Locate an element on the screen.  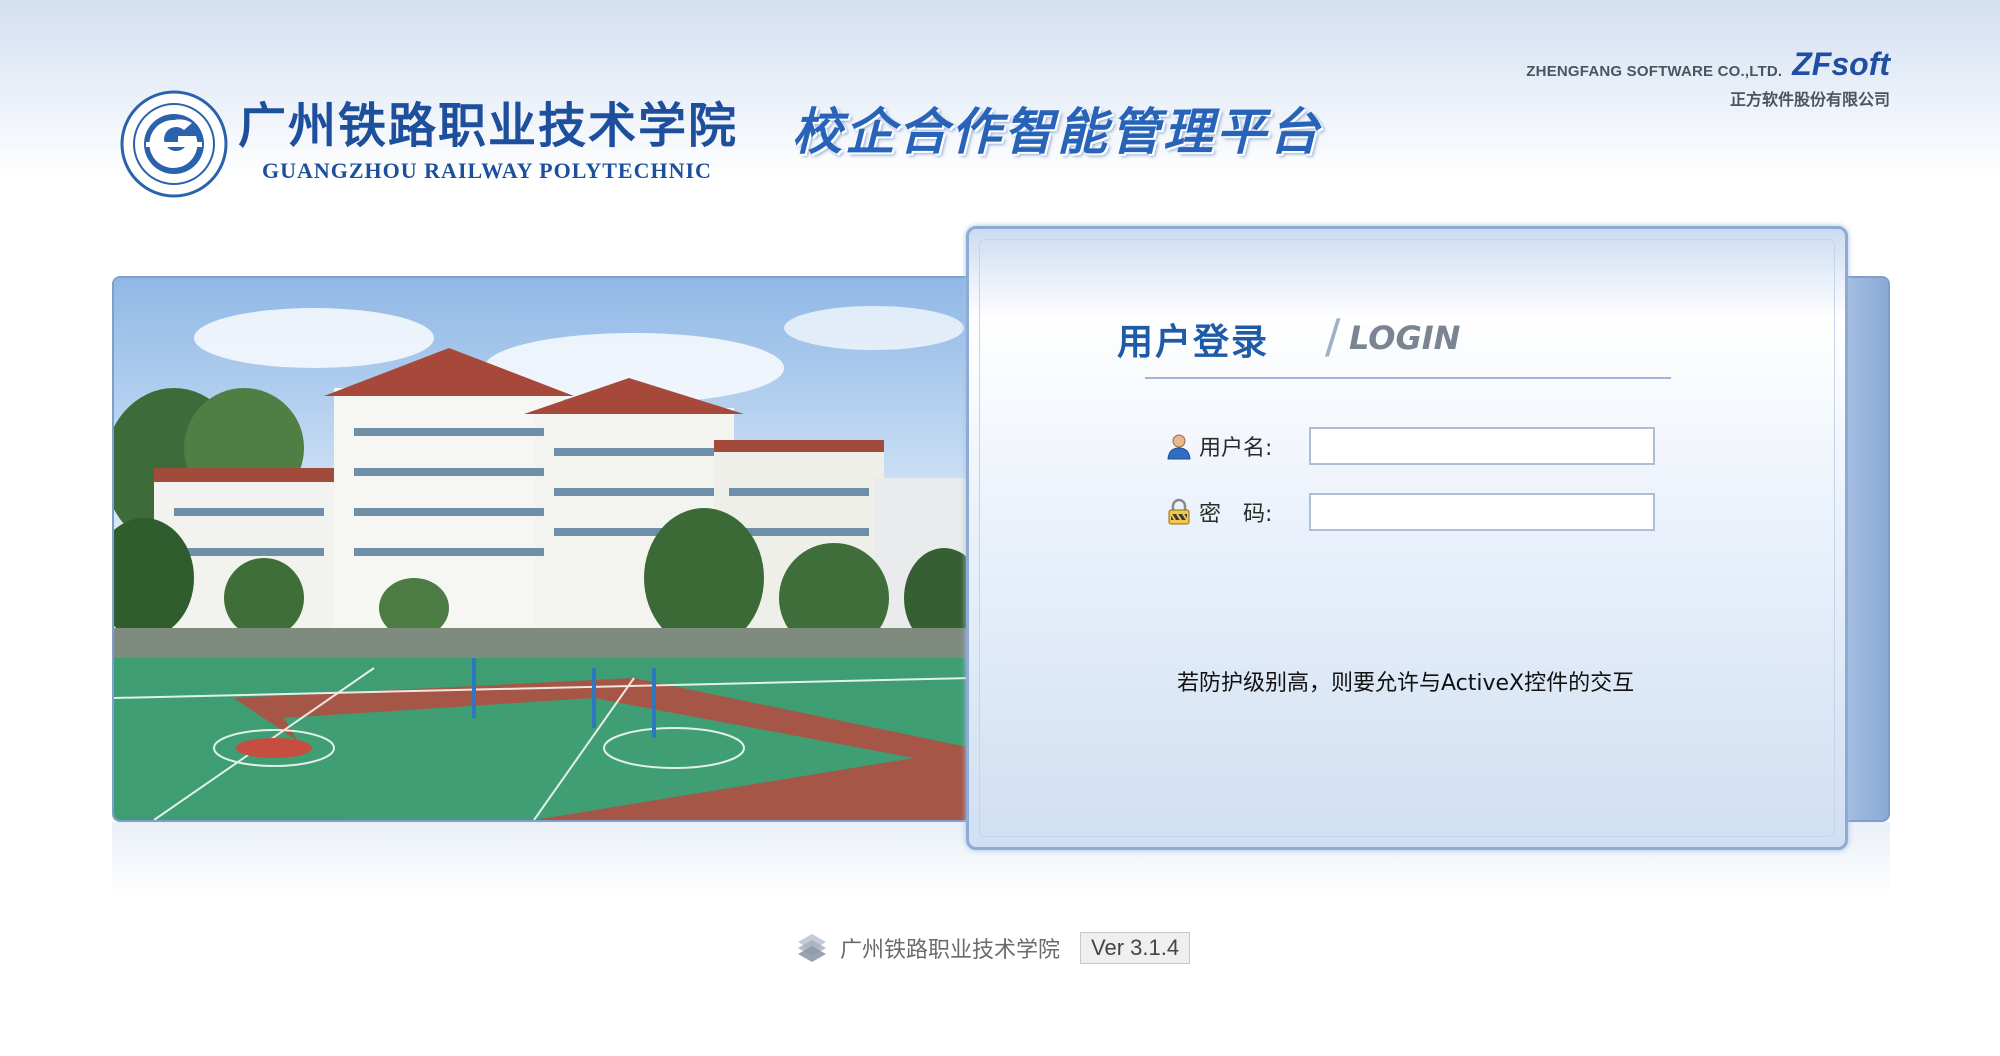
username-row: 用户名: is located at coordinates (1410, 446).